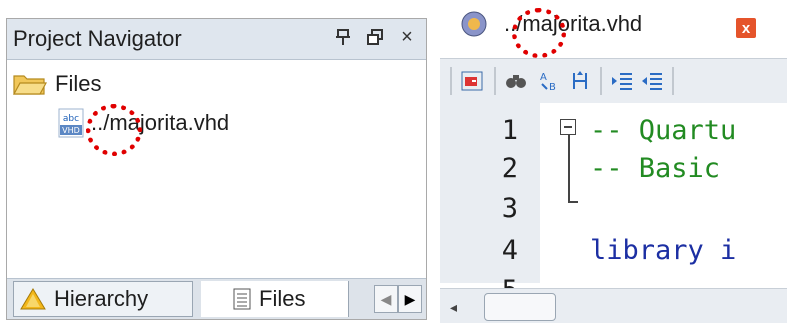 Image resolution: width=787 pixels, height=325 pixels. What do you see at coordinates (474, 24) in the screenshot?
I see `vhdl-file-icon` at bounding box center [474, 24].